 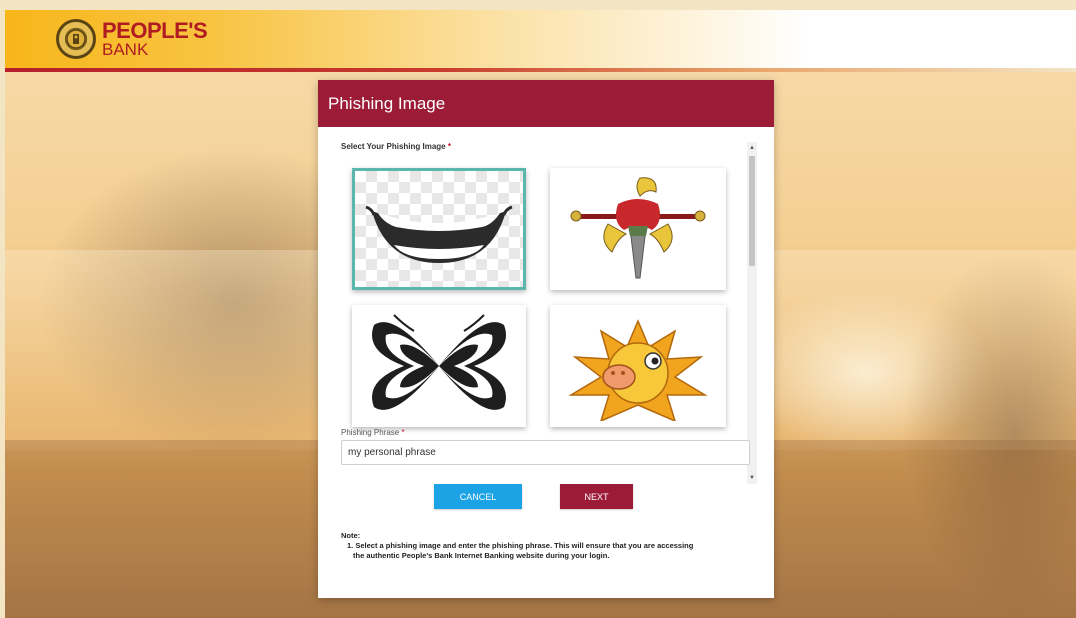 I want to click on bank-logo: PEOPLE'S BANK, so click(x=132, y=39).